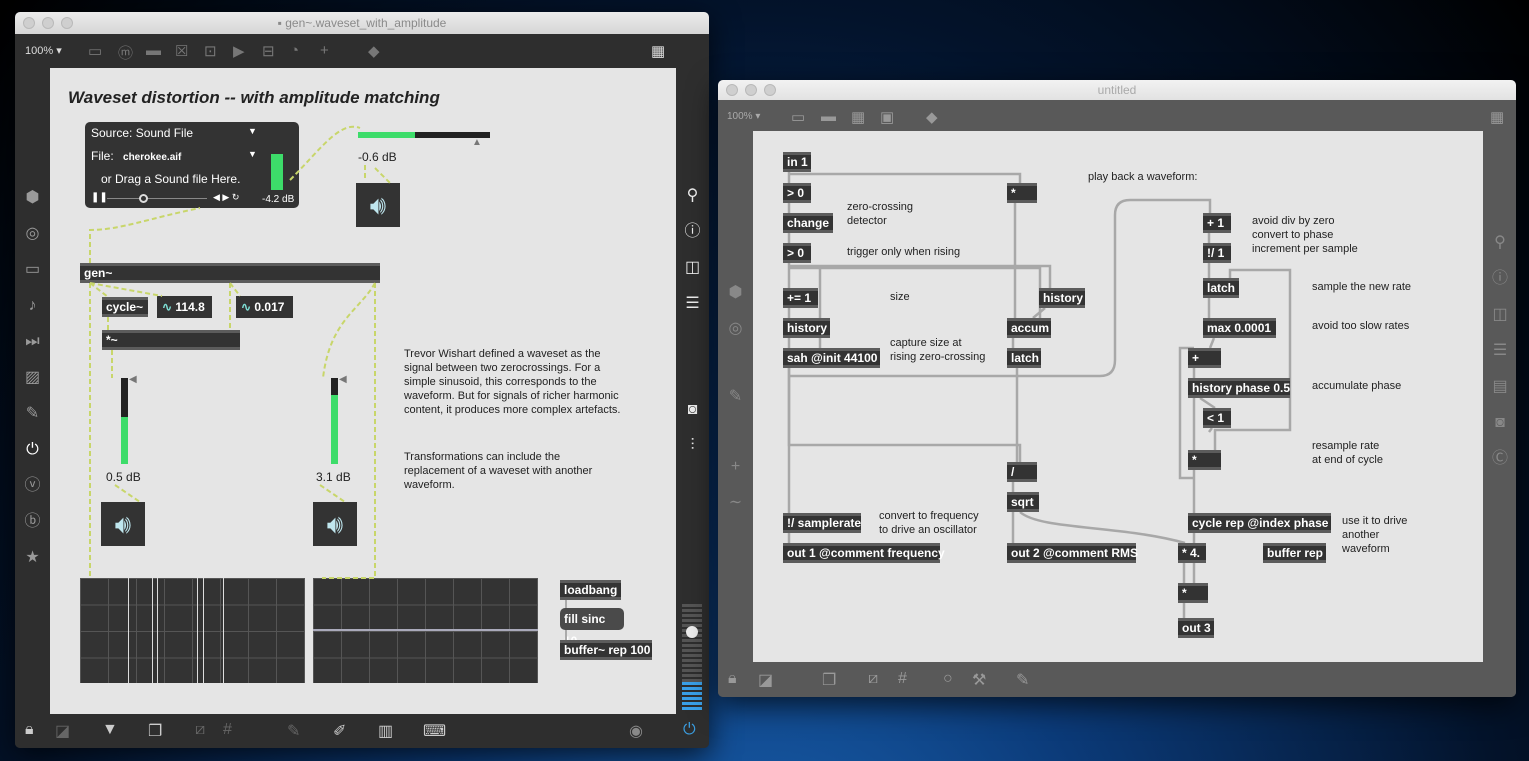  Describe the element at coordinates (1193, 593) in the screenshot. I see `gen-multiply-out: *` at that location.